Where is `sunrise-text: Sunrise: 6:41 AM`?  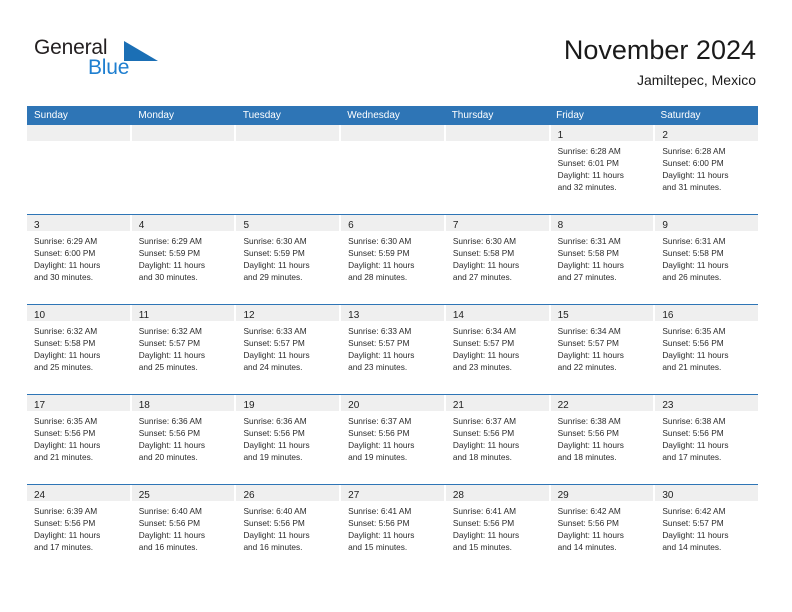 sunrise-text: Sunrise: 6:41 AM is located at coordinates (380, 511).